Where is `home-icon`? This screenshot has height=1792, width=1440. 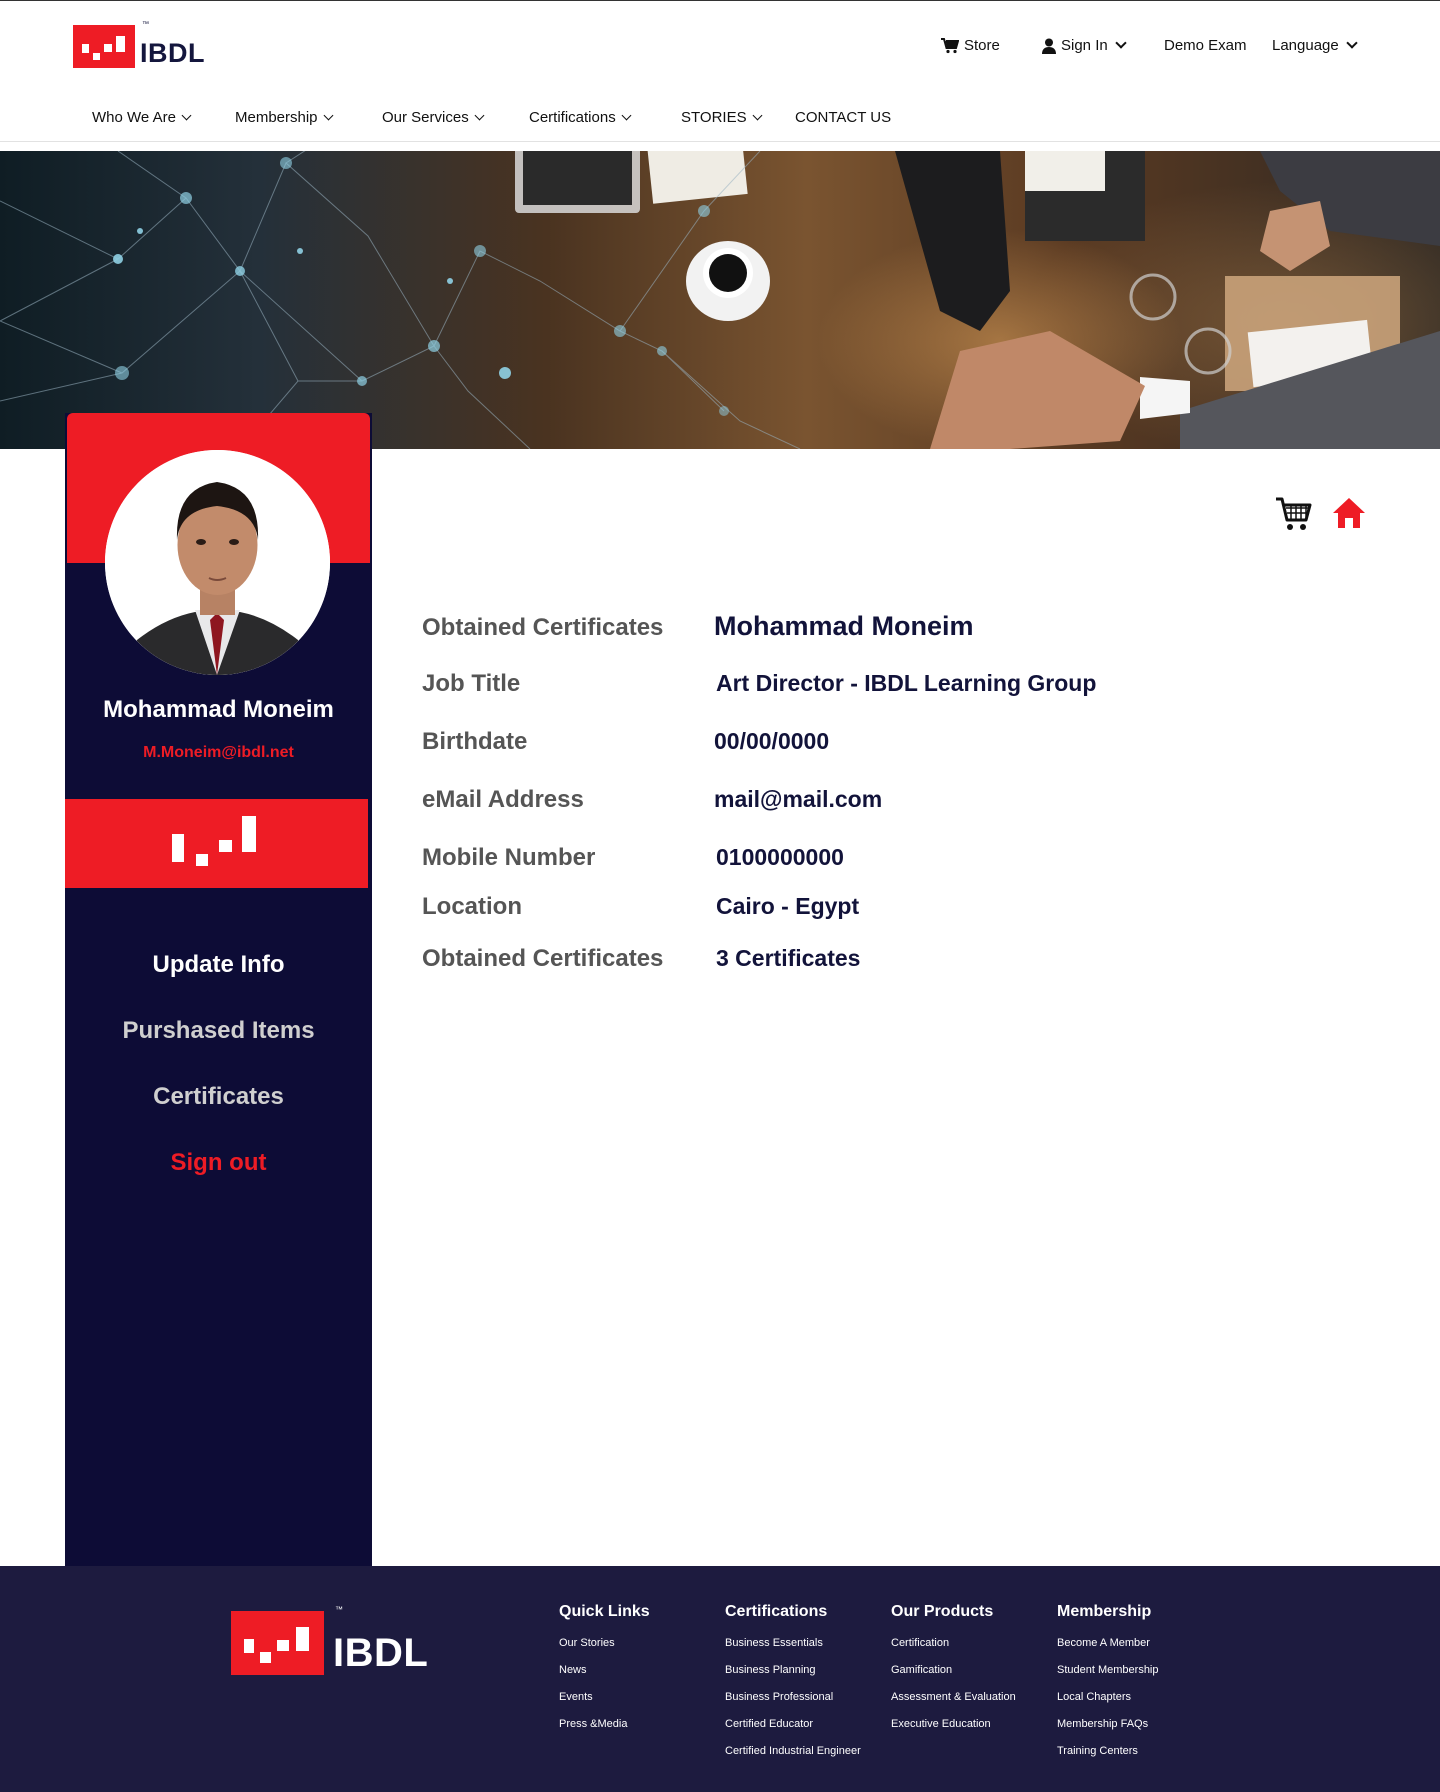
home-icon is located at coordinates (1349, 513).